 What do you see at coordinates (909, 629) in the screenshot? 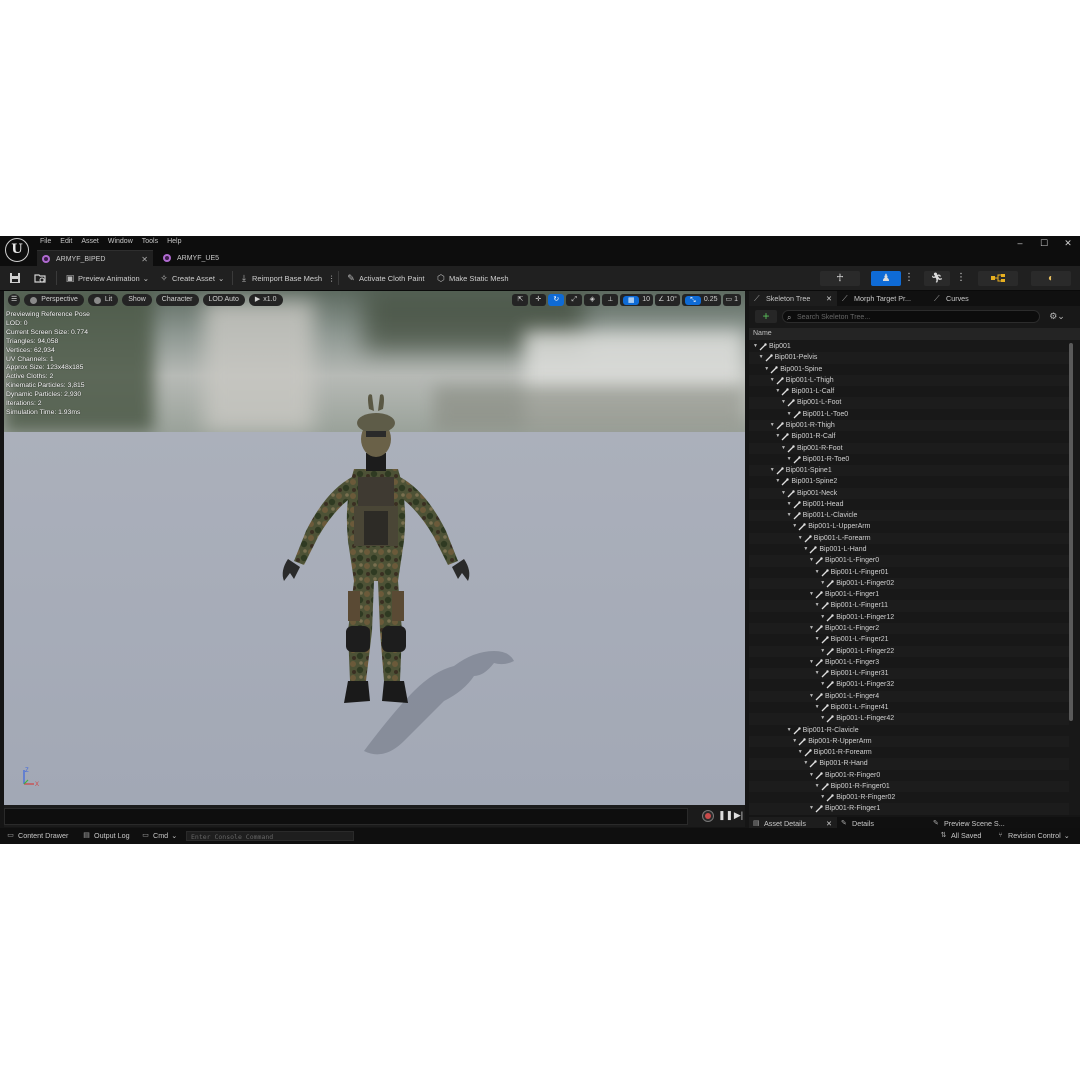
I see `tree-row: ▼ Bip001-L-Finger2` at bounding box center [909, 629].